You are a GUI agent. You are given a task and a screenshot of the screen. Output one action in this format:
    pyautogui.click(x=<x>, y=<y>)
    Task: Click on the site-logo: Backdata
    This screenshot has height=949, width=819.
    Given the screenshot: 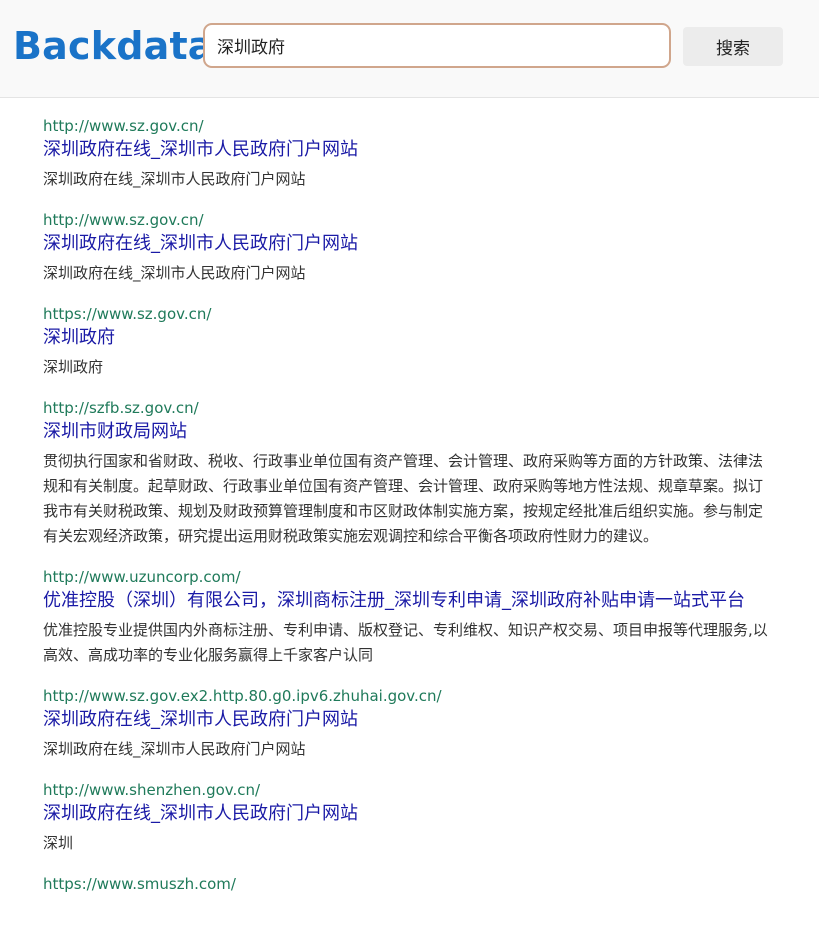 What is the action you would take?
    pyautogui.click(x=113, y=46)
    